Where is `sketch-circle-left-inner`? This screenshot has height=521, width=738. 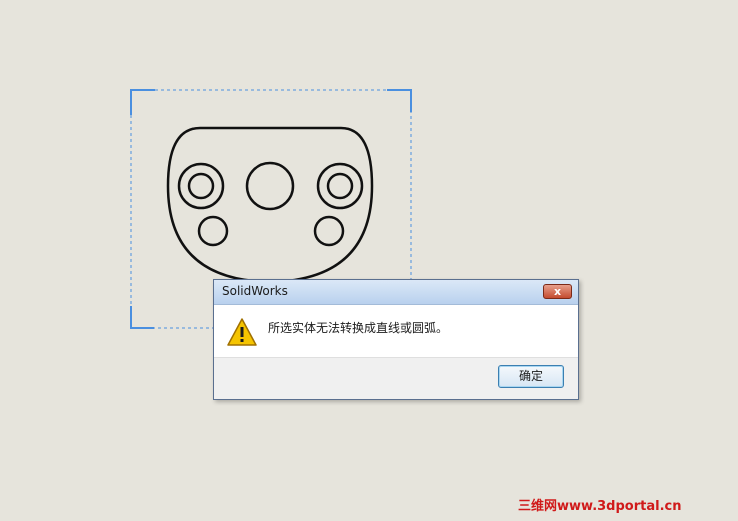
sketch-circle-left-inner is located at coordinates (201, 186).